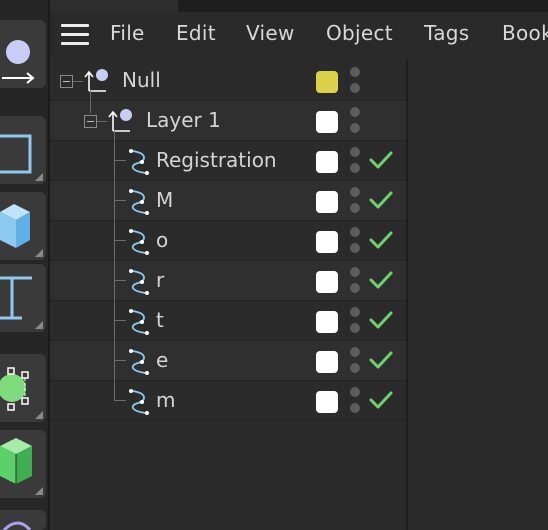  I want to click on cube-tool, so click(23, 226).